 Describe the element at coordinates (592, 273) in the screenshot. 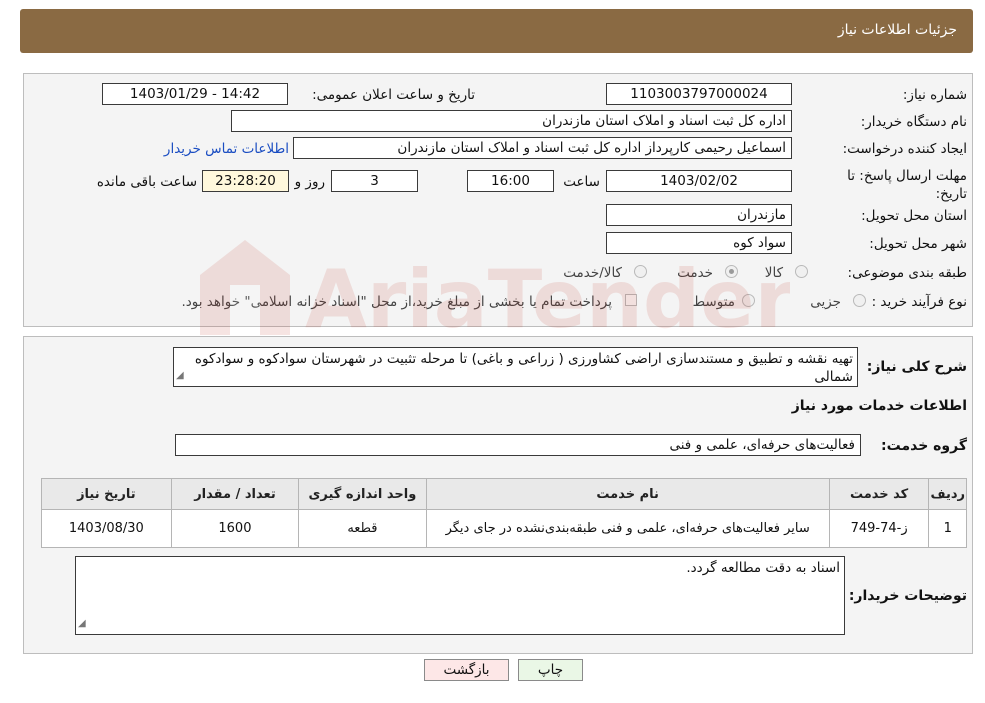

I see `category-goods-service-label: کالا/خدمت` at that location.